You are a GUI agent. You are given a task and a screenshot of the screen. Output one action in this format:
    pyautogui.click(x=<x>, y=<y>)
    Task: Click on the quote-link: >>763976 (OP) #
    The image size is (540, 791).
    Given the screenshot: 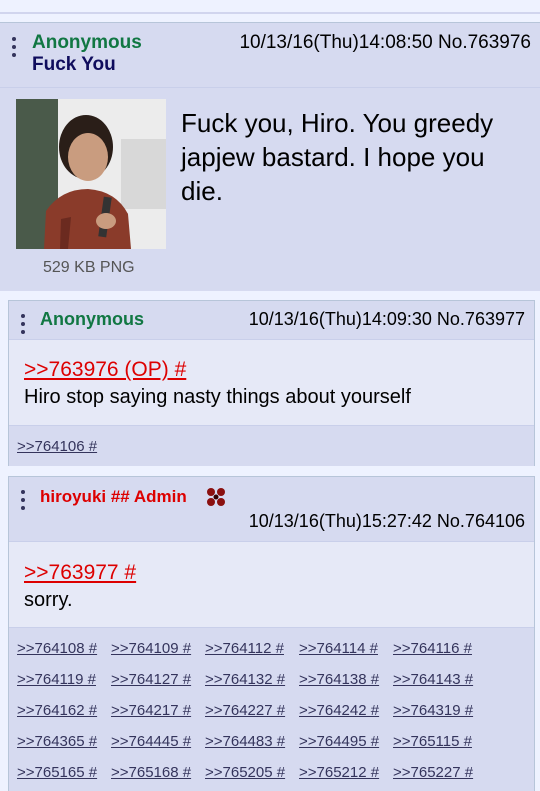 What is the action you would take?
    pyautogui.click(x=105, y=370)
    